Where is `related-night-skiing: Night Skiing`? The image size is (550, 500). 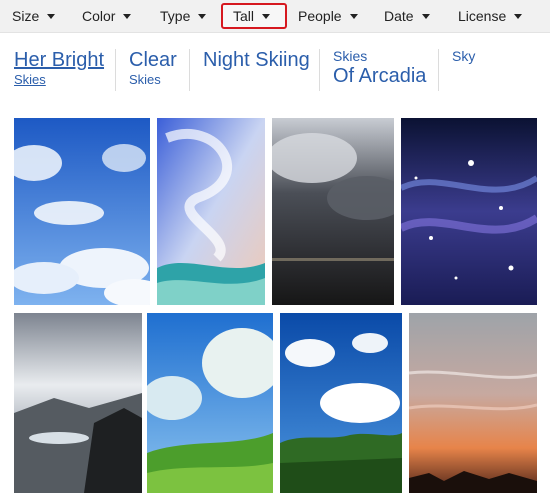 related-night-skiing: Night Skiing is located at coordinates (256, 60).